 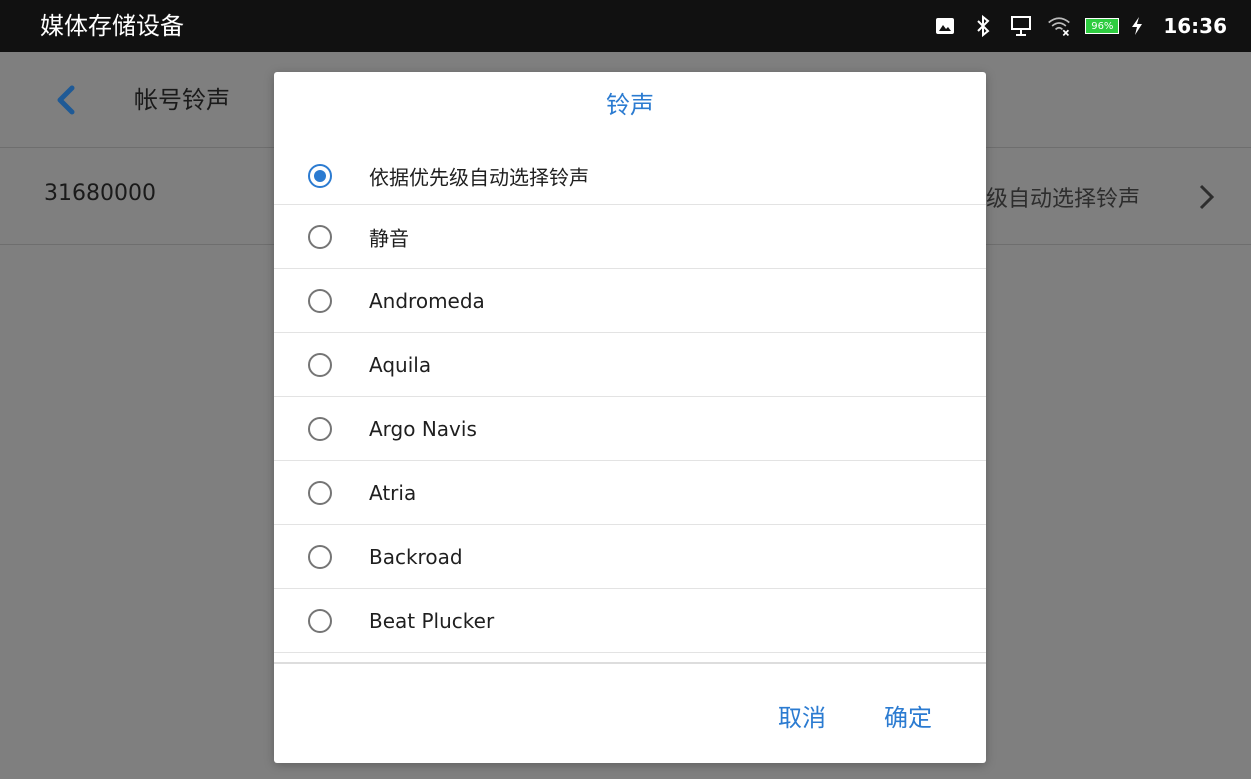 What do you see at coordinates (802, 715) in the screenshot?
I see `cancel-button: 取消` at bounding box center [802, 715].